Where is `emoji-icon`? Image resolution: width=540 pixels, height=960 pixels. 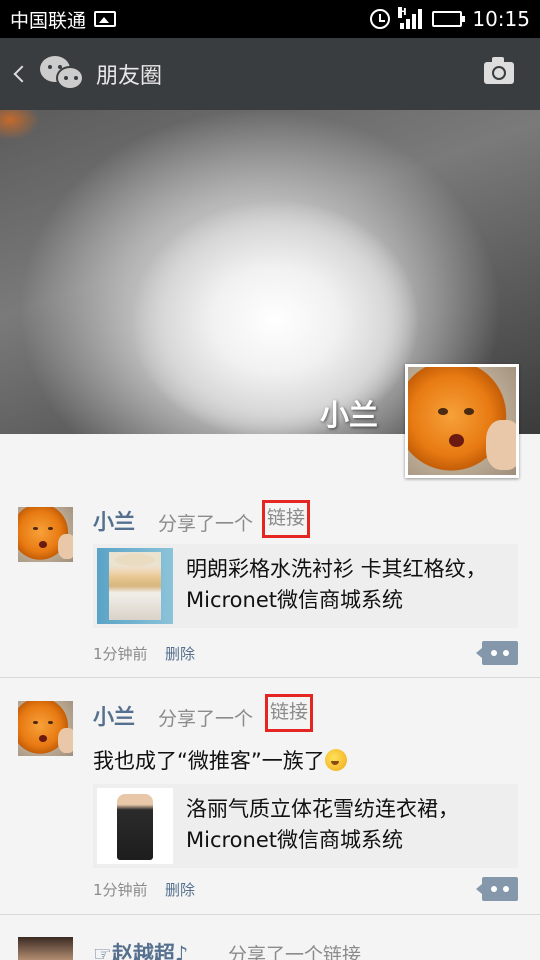
emoji-icon is located at coordinates (335, 760).